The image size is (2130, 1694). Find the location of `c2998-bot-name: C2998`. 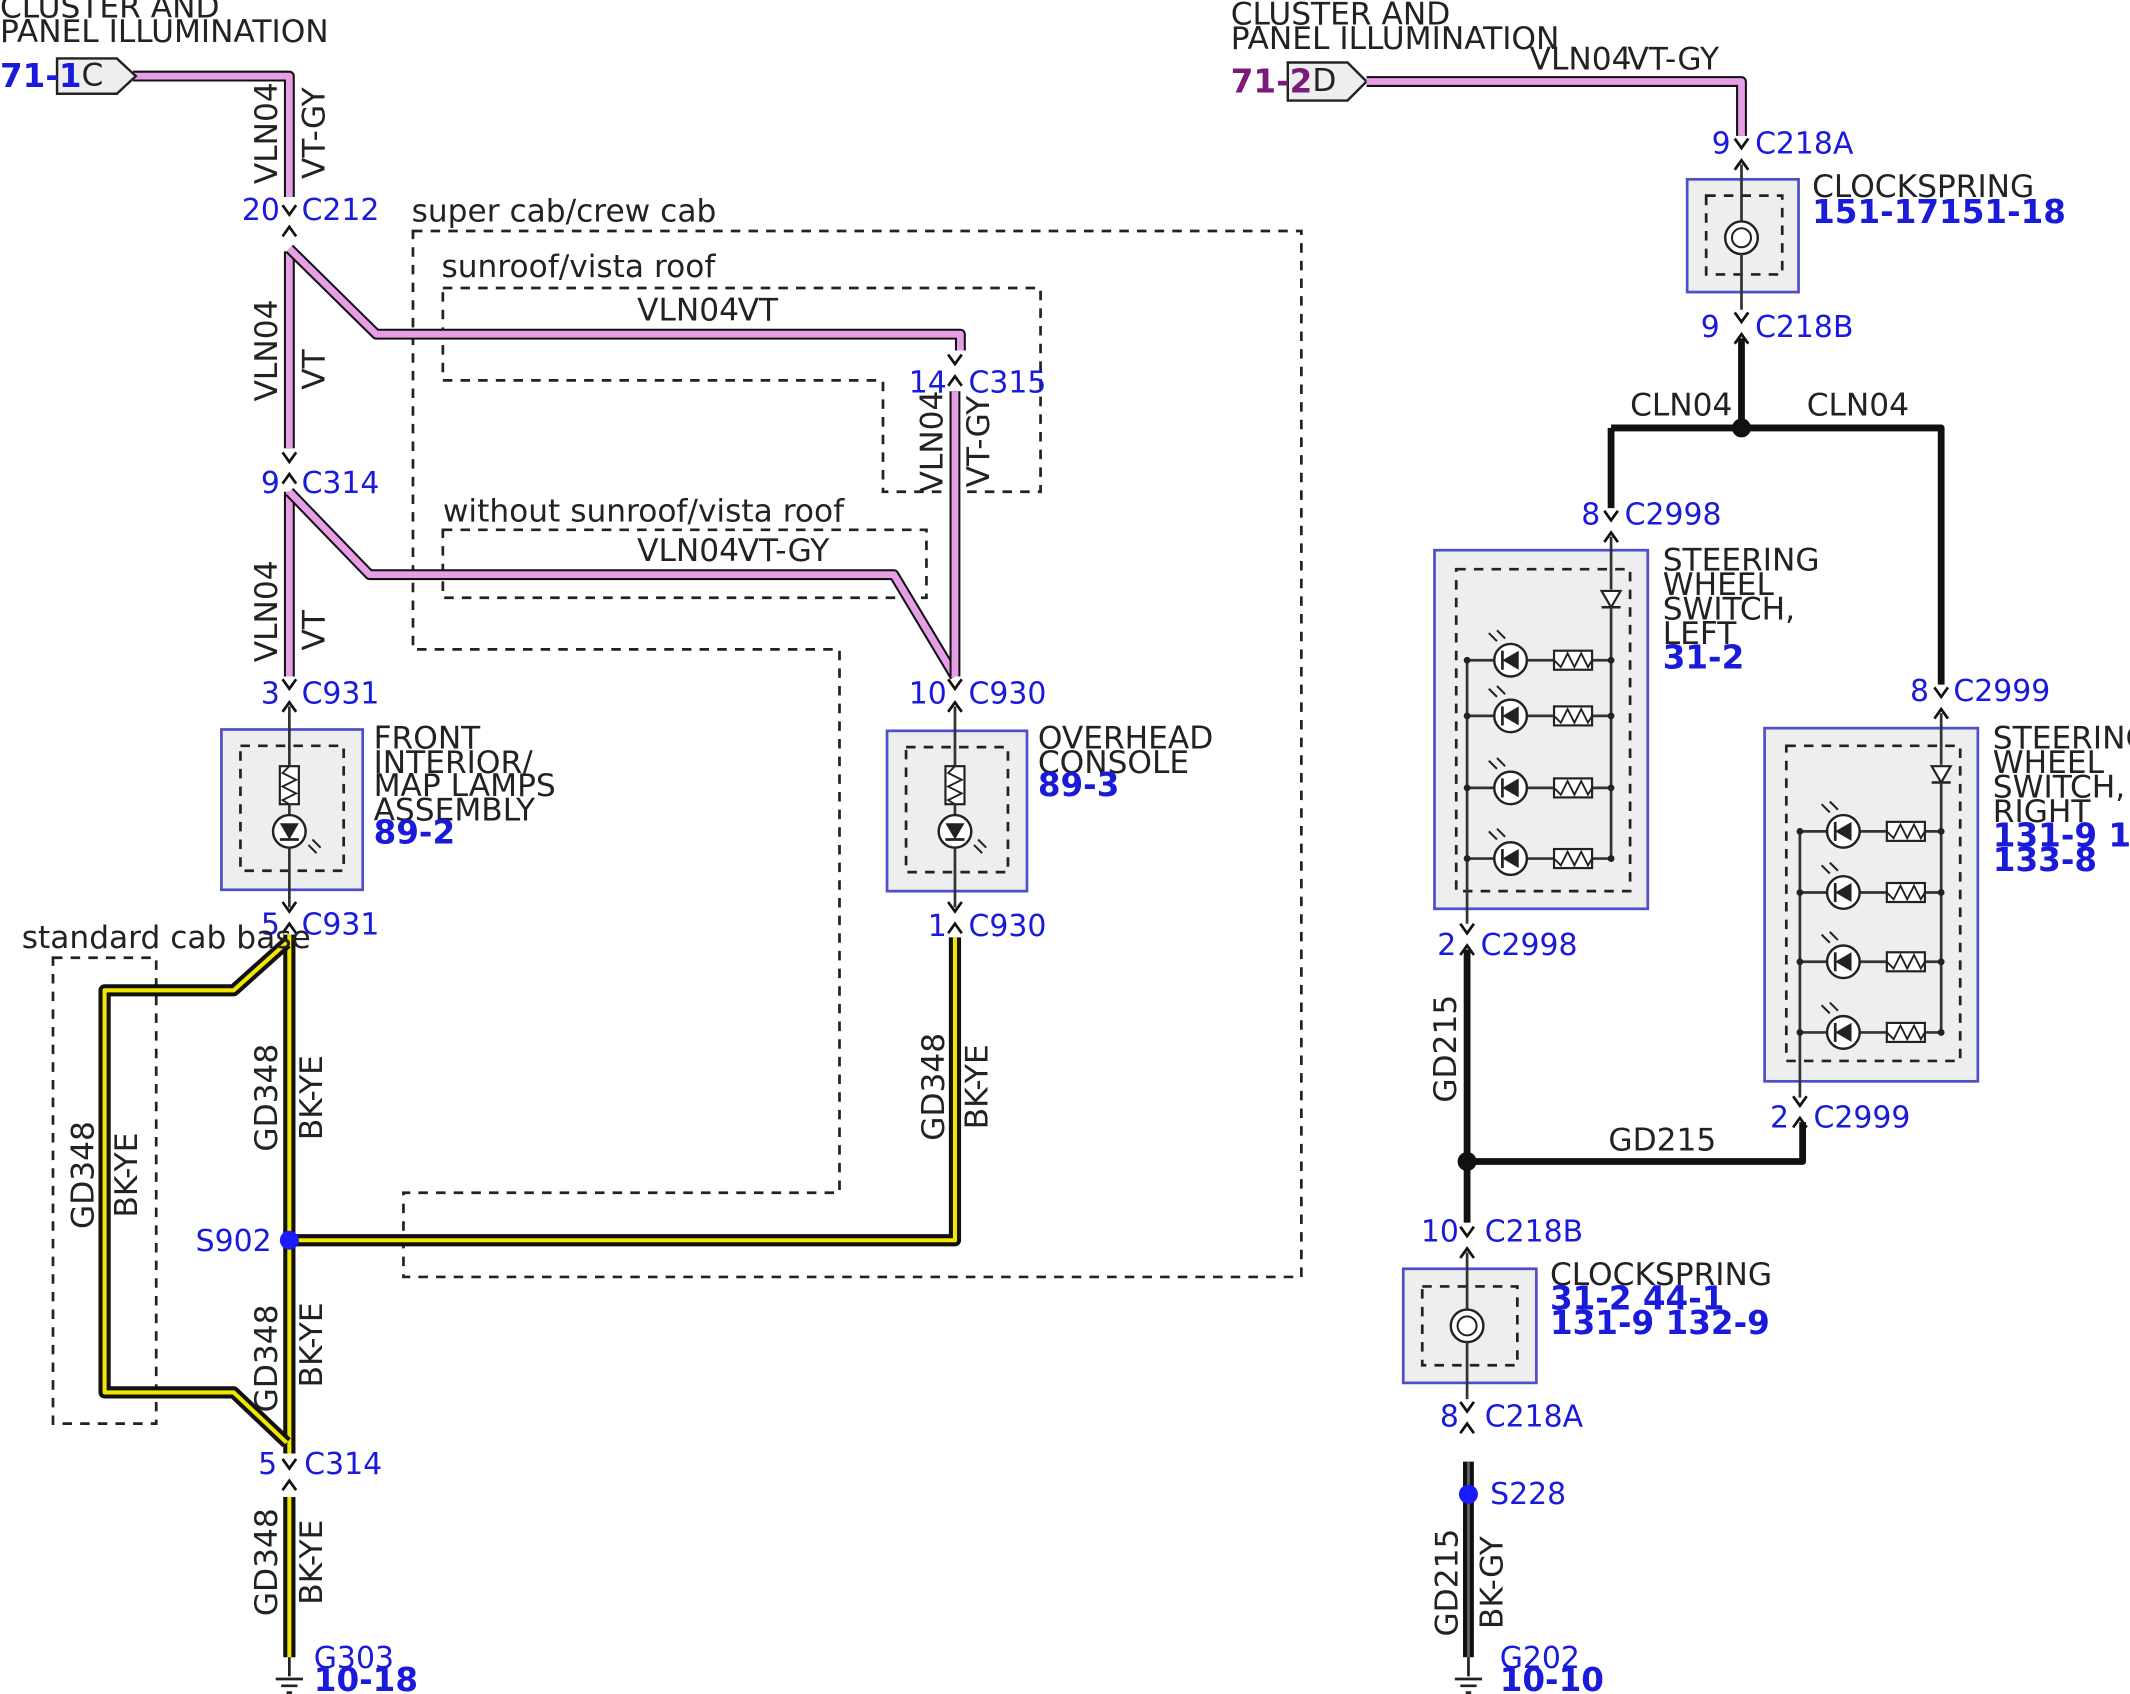

c2998-bot-name: C2998 is located at coordinates (1529, 945).